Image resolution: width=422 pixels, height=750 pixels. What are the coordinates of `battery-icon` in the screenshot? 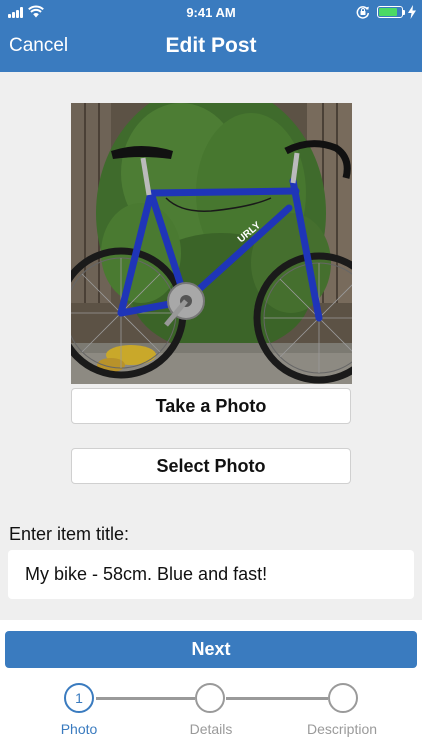 It's located at (390, 12).